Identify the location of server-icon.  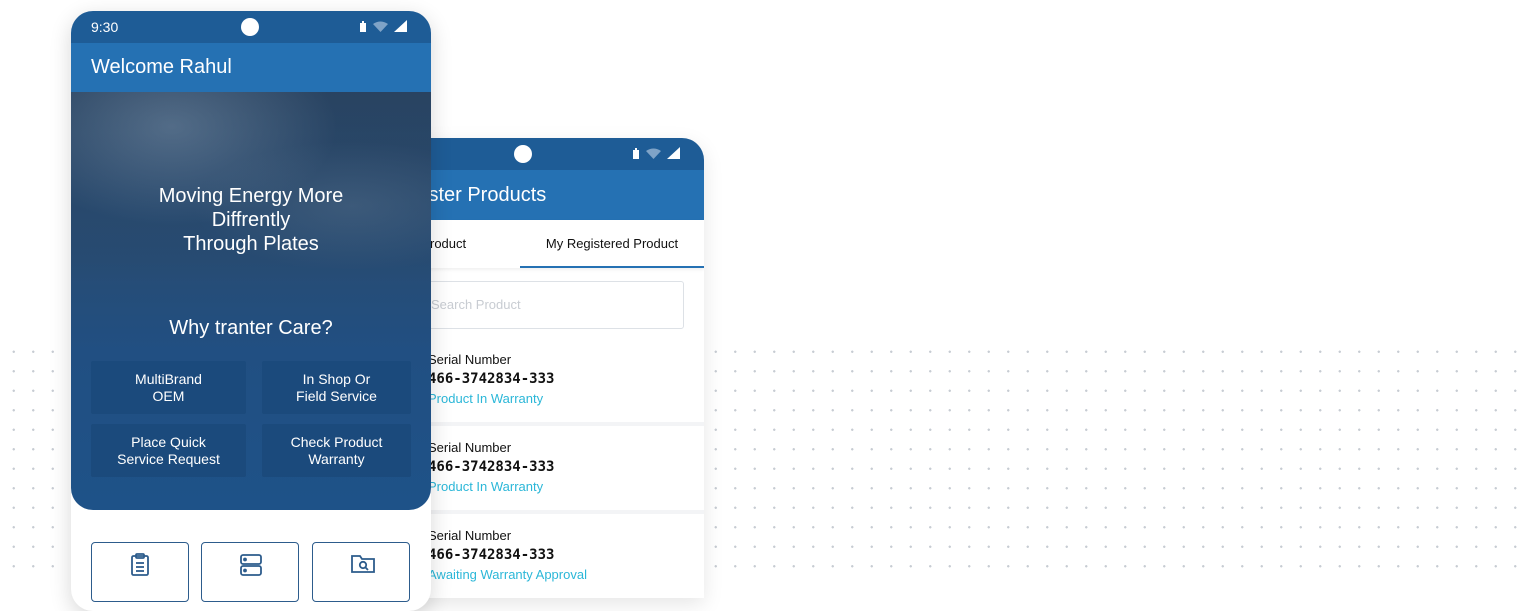
(251, 565).